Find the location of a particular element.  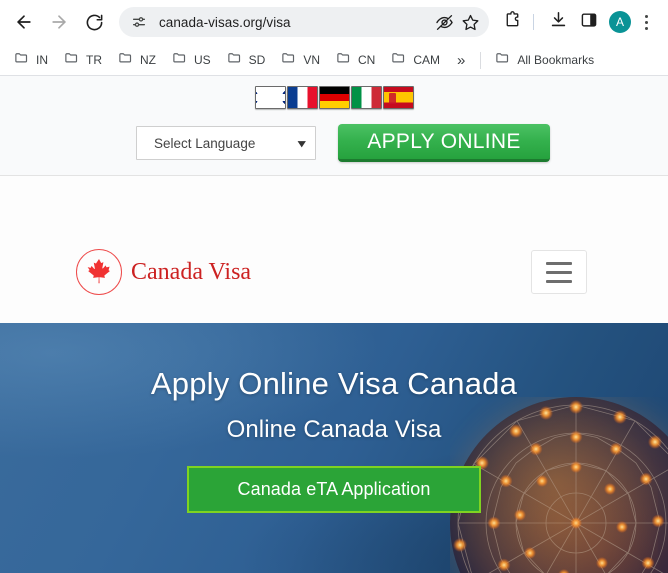

bookmark-label: US is located at coordinates (202, 60).